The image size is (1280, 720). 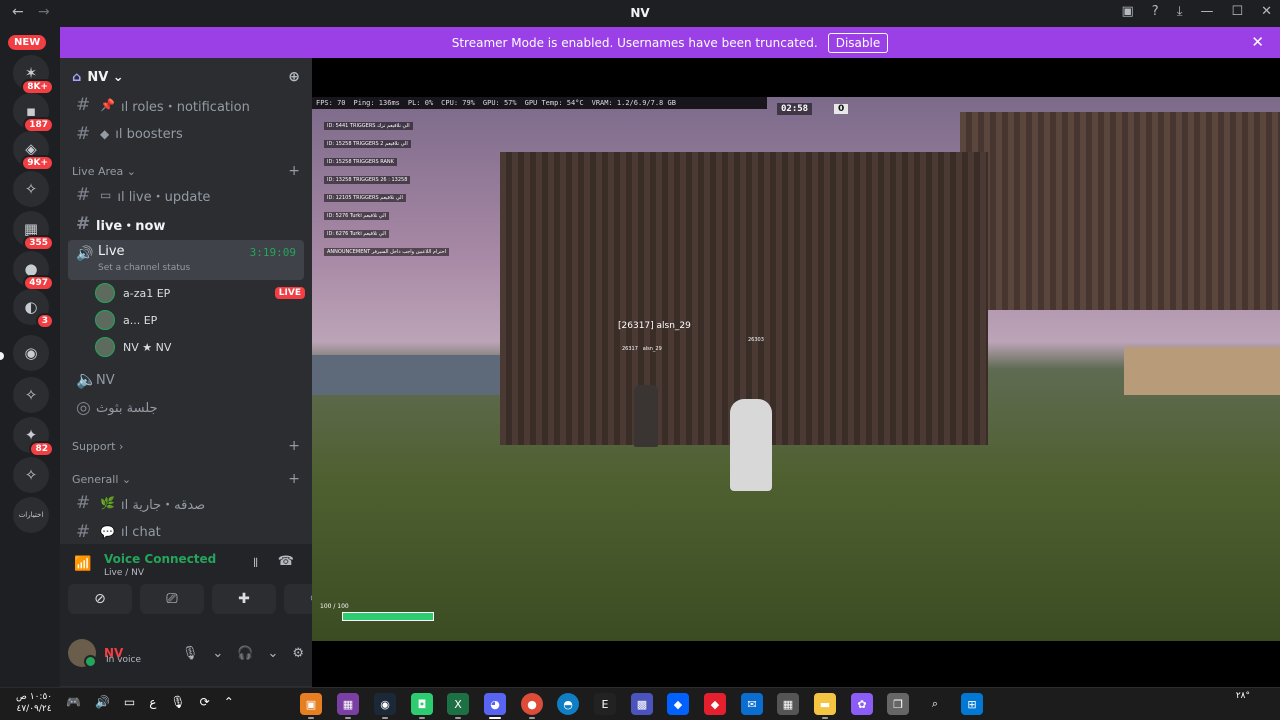 I want to click on disconnect-icon: ☎, so click(x=286, y=565).